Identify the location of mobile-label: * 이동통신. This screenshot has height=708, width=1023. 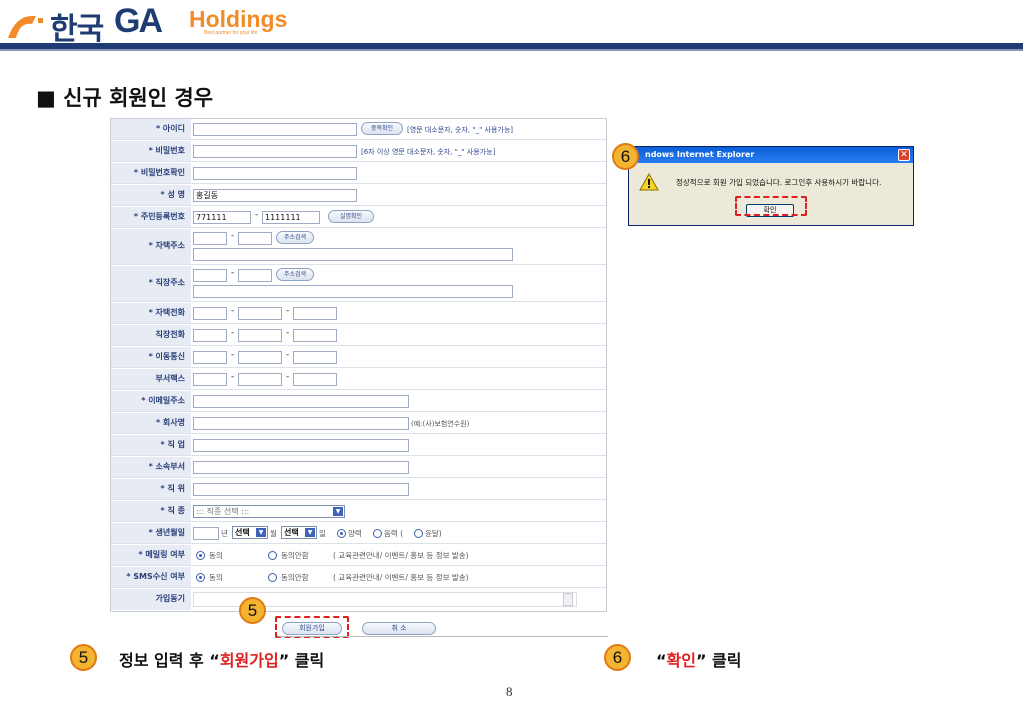
(151, 357).